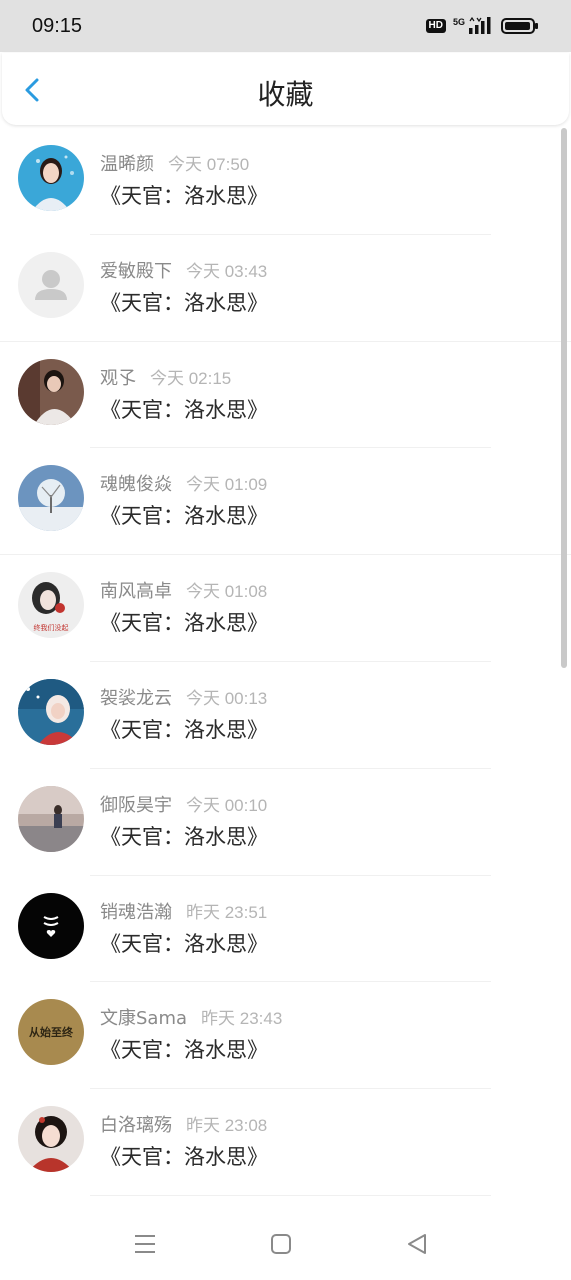 The image size is (571, 1280). I want to click on list-item: 从始至终 文康Sama 昨天 23:43 《天官：洛水思》, so click(285, 1036).